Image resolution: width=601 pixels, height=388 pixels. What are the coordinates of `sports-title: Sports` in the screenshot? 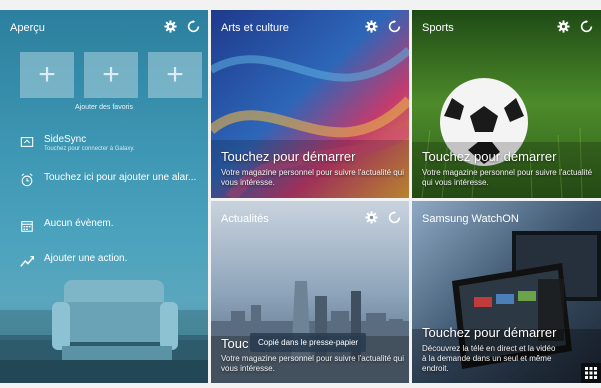 It's located at (438, 28).